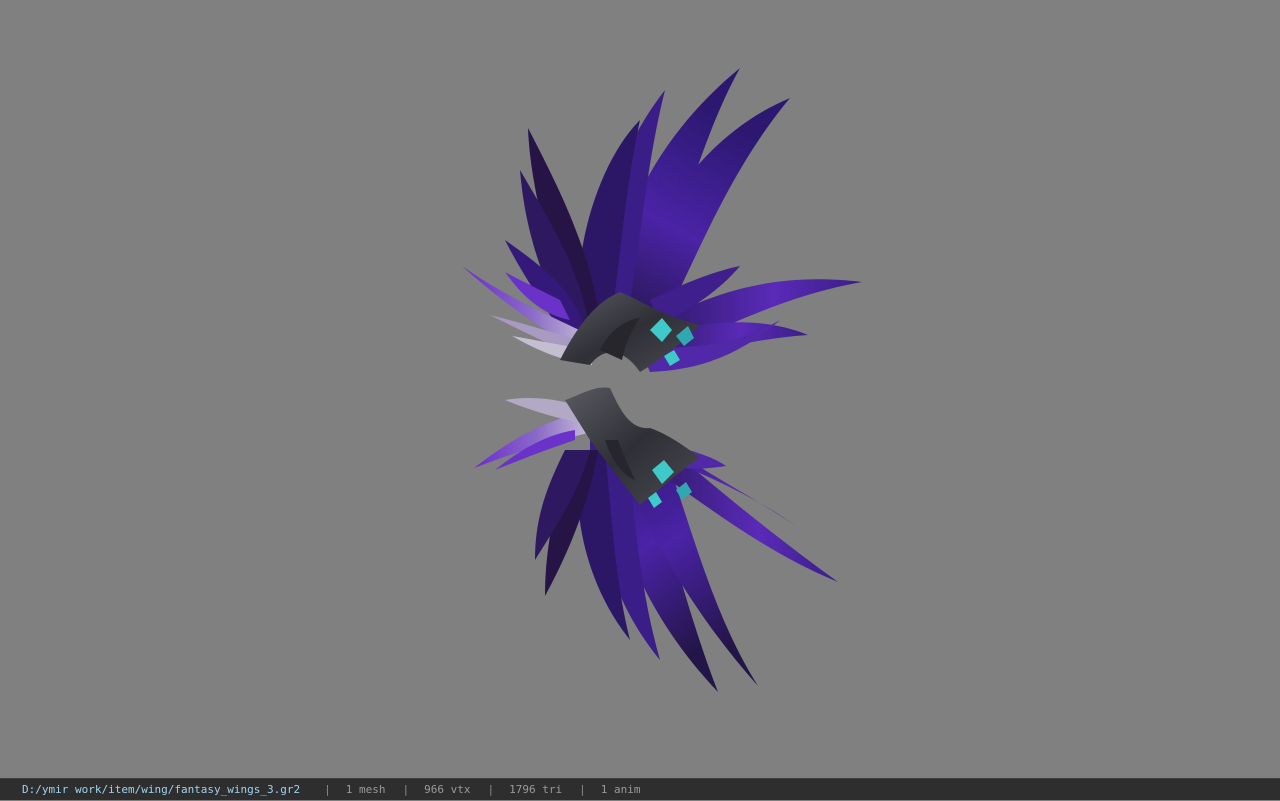 The height and width of the screenshot is (801, 1280). I want to click on animation-count: 1 anim, so click(620, 789).